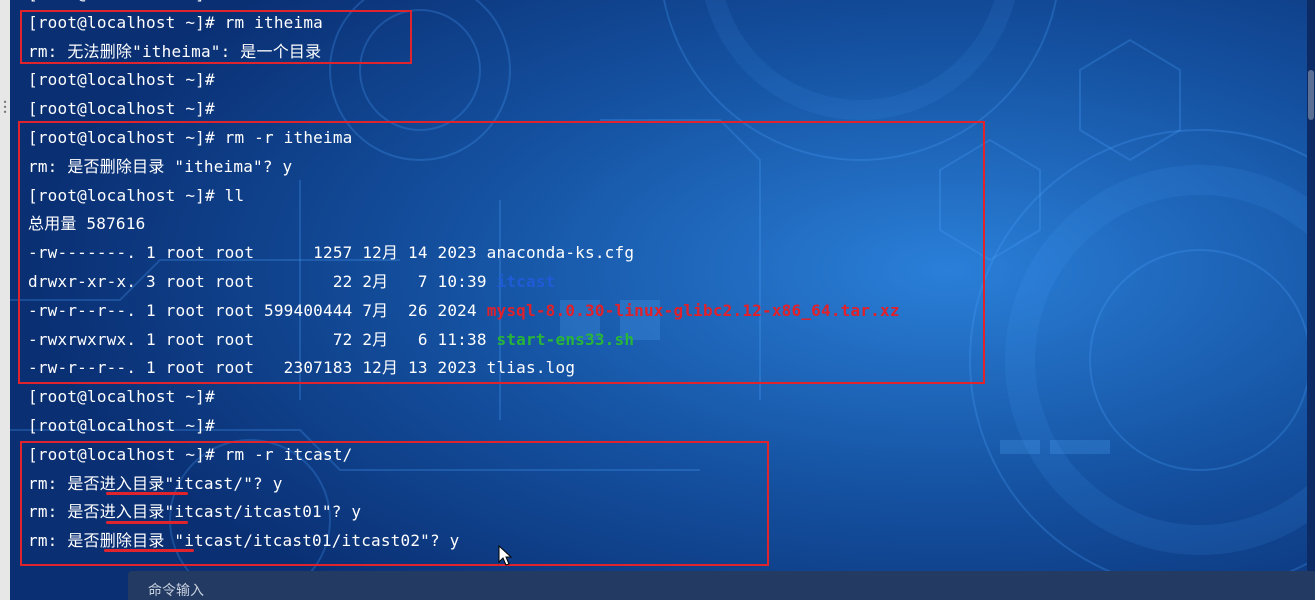 The height and width of the screenshot is (600, 1315). I want to click on command-input-bar: 命令输入, so click(721, 585).